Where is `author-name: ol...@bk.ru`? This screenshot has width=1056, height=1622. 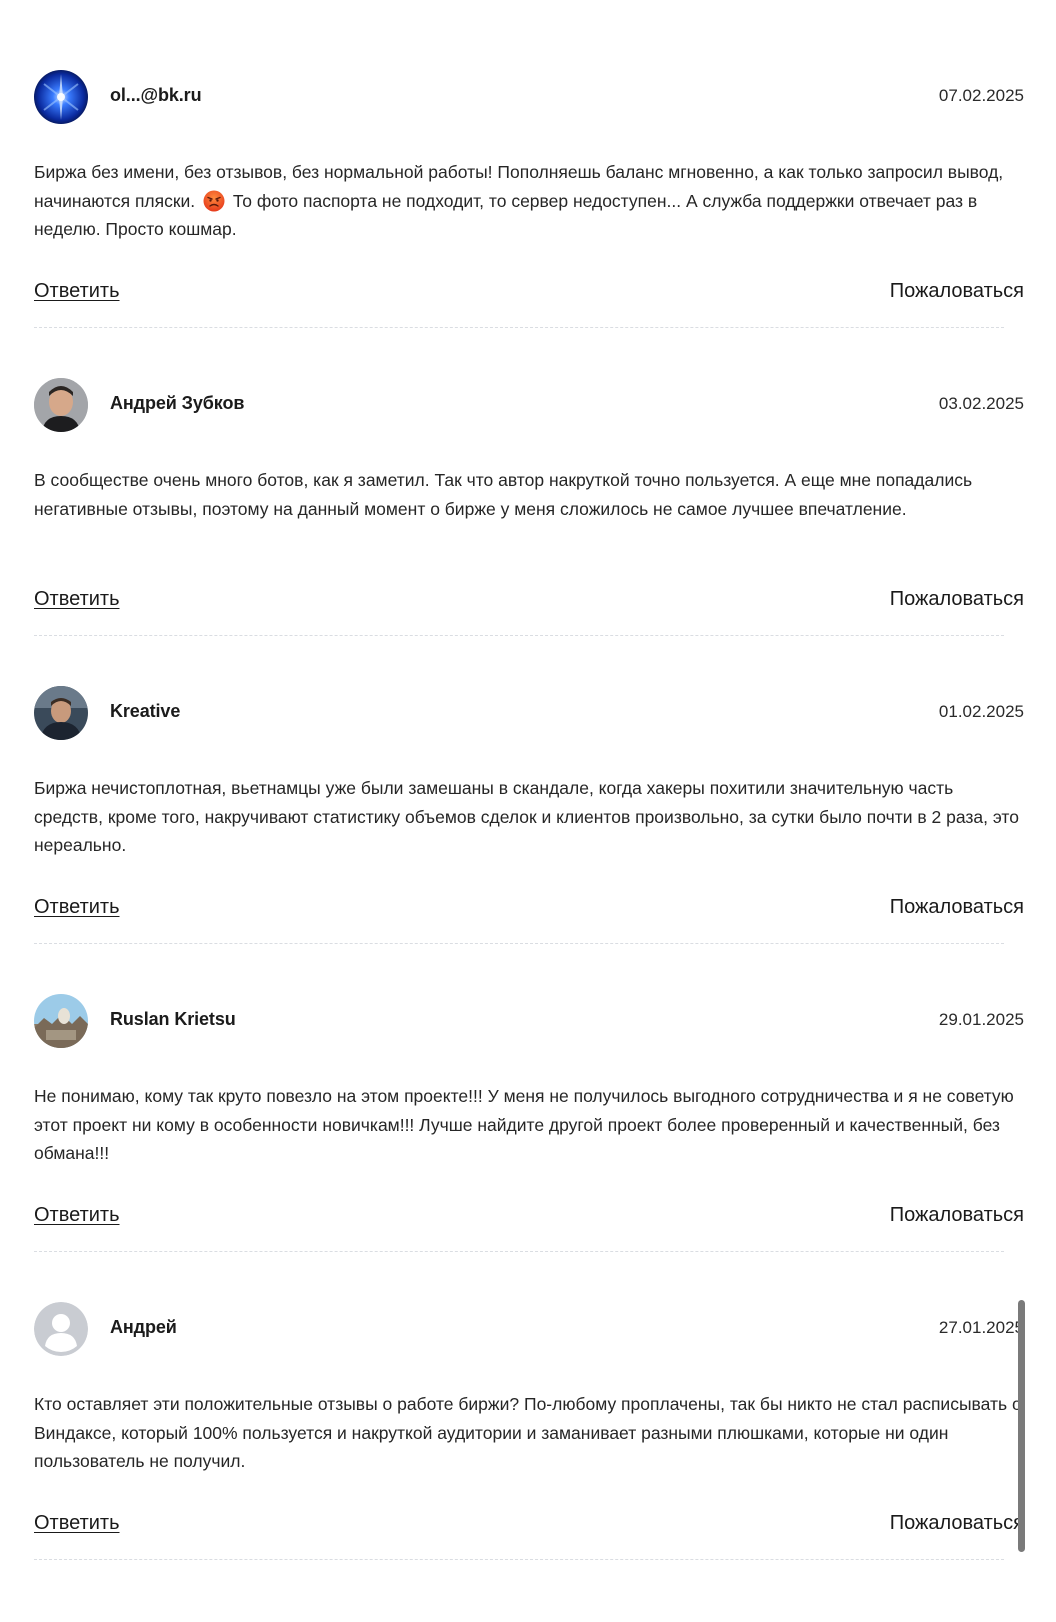 author-name: ol...@bk.ru is located at coordinates (156, 95).